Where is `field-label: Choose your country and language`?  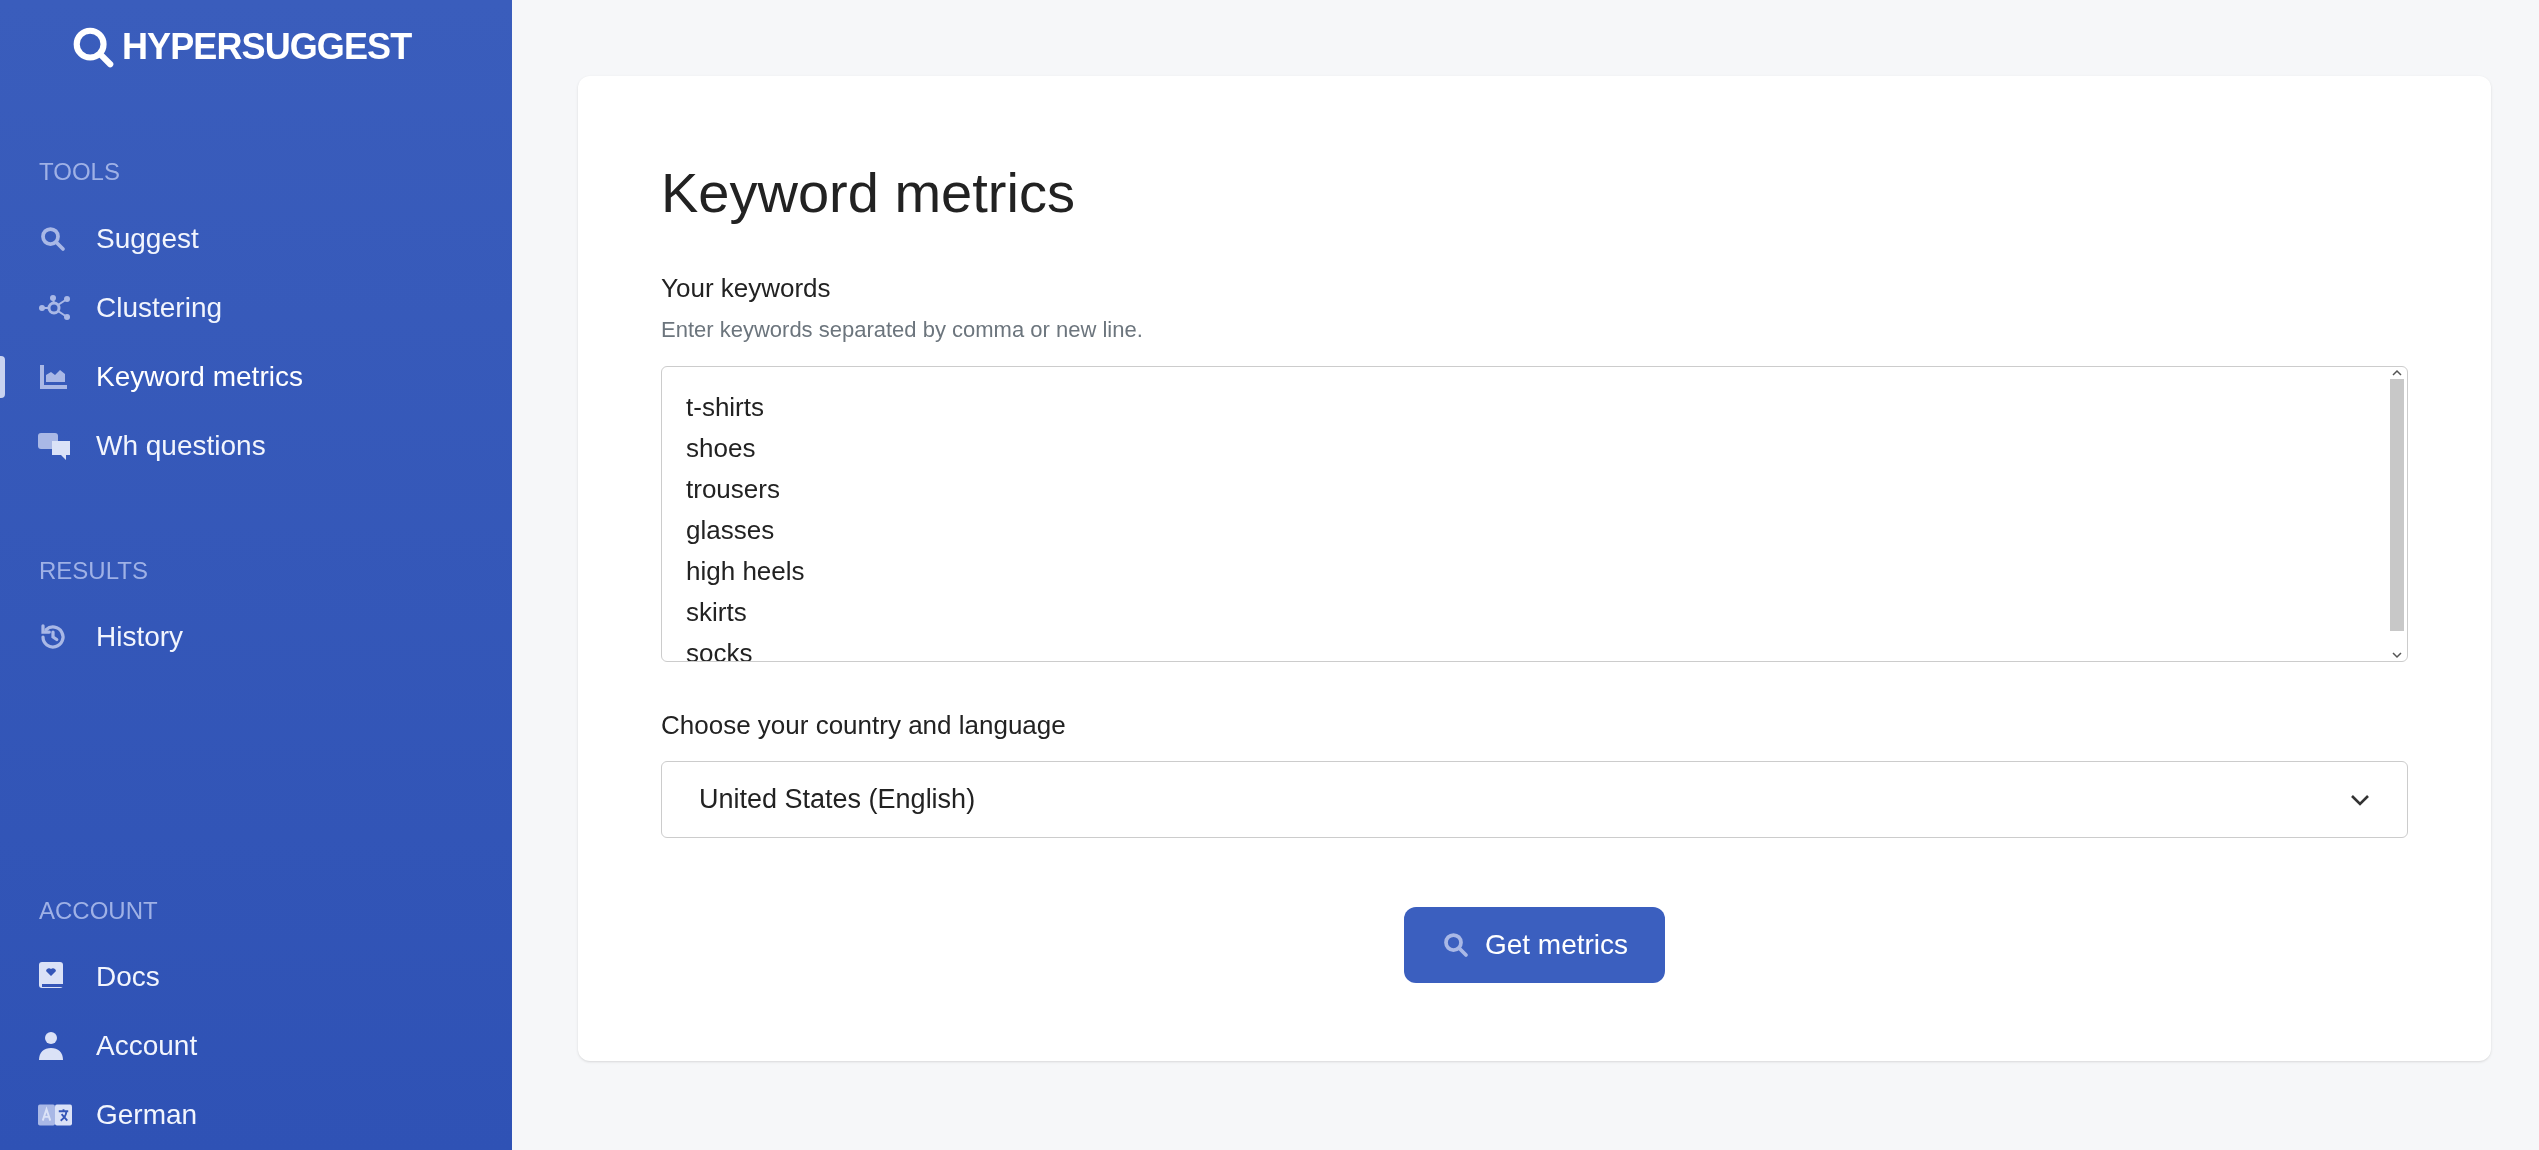 field-label: Choose your country and language is located at coordinates (864, 725).